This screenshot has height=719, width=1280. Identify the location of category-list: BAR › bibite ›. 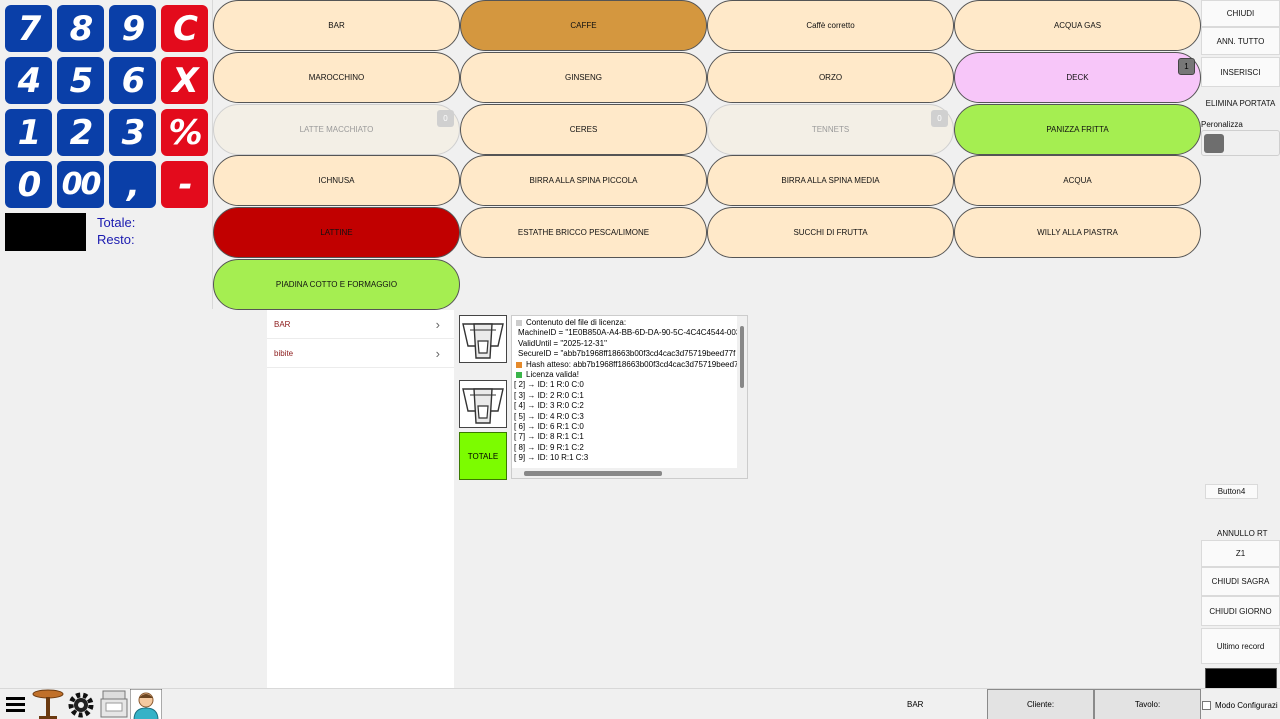
(360, 499).